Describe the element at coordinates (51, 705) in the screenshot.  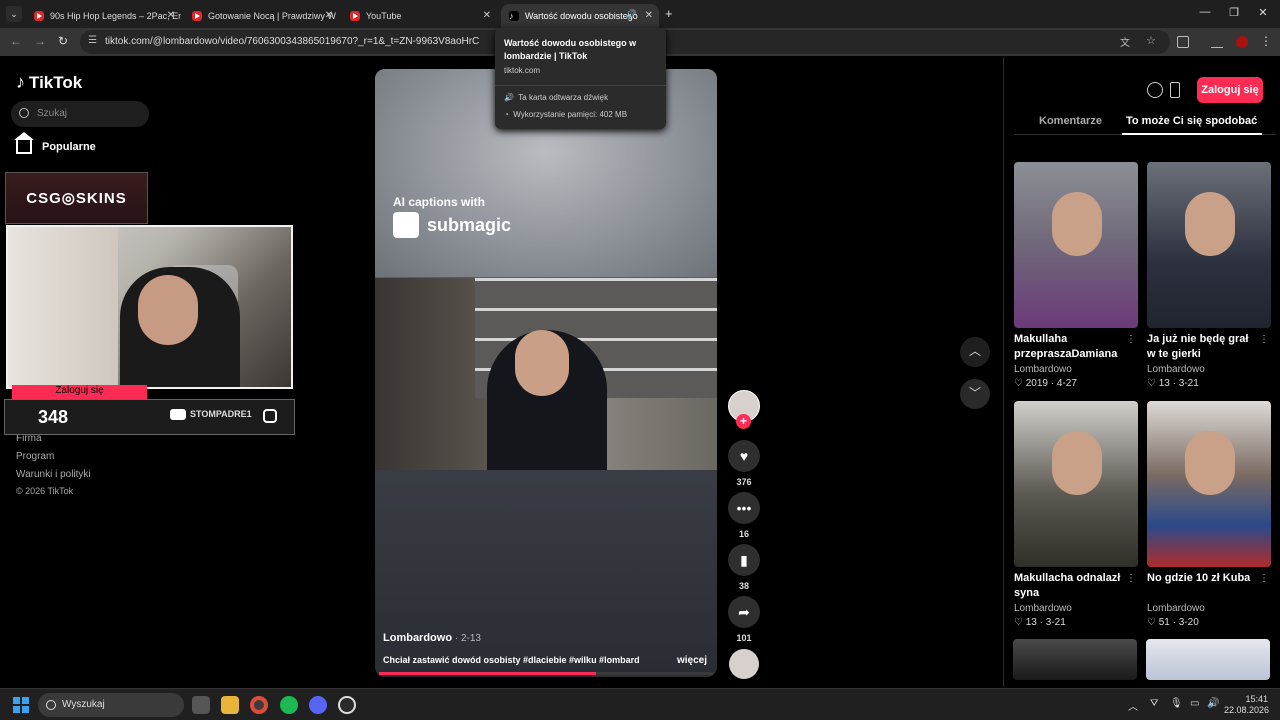
I see `search-icon` at that location.